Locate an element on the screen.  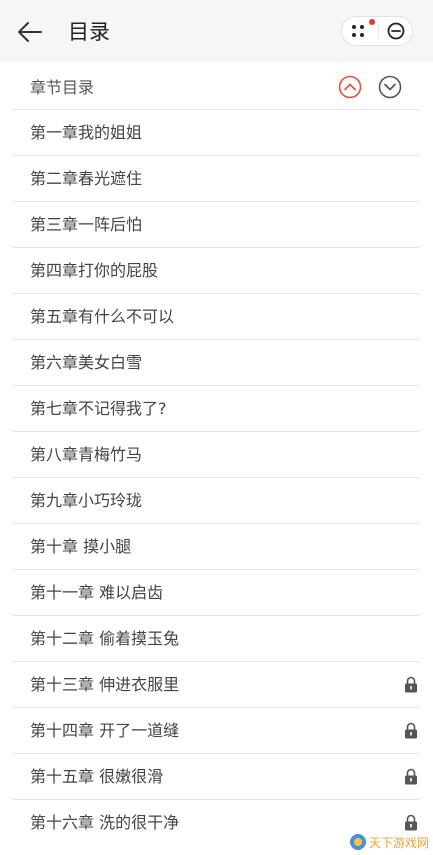
chapter-title: 第十二章 偷着摸玉兔 is located at coordinates (105, 638).